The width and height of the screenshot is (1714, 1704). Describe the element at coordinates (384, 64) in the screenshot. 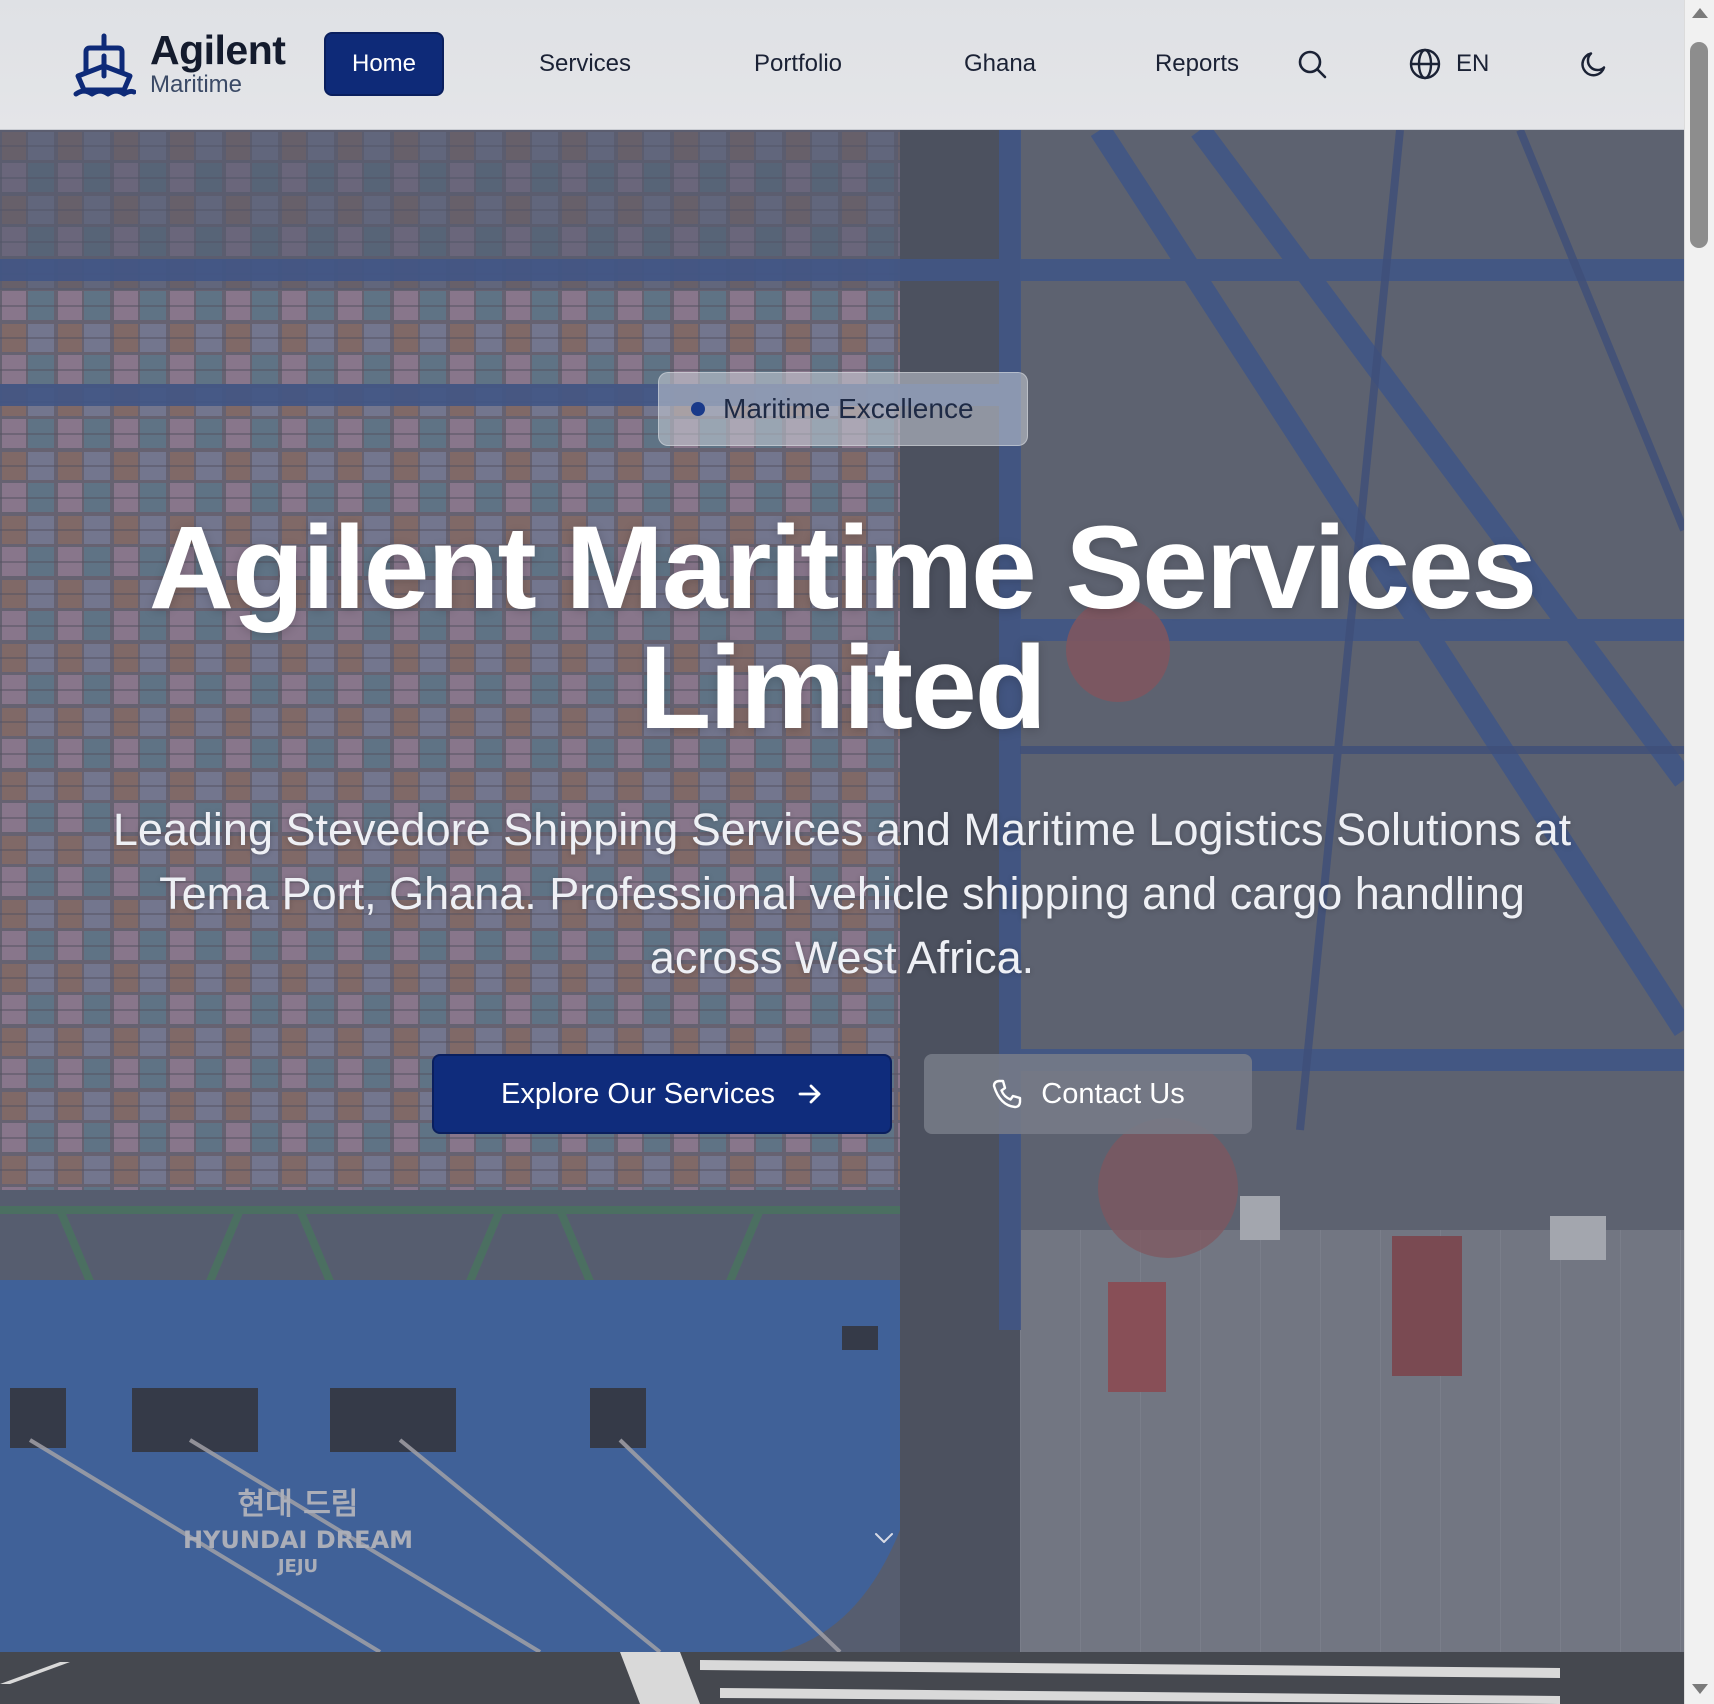

I see `nav-home: Home` at that location.